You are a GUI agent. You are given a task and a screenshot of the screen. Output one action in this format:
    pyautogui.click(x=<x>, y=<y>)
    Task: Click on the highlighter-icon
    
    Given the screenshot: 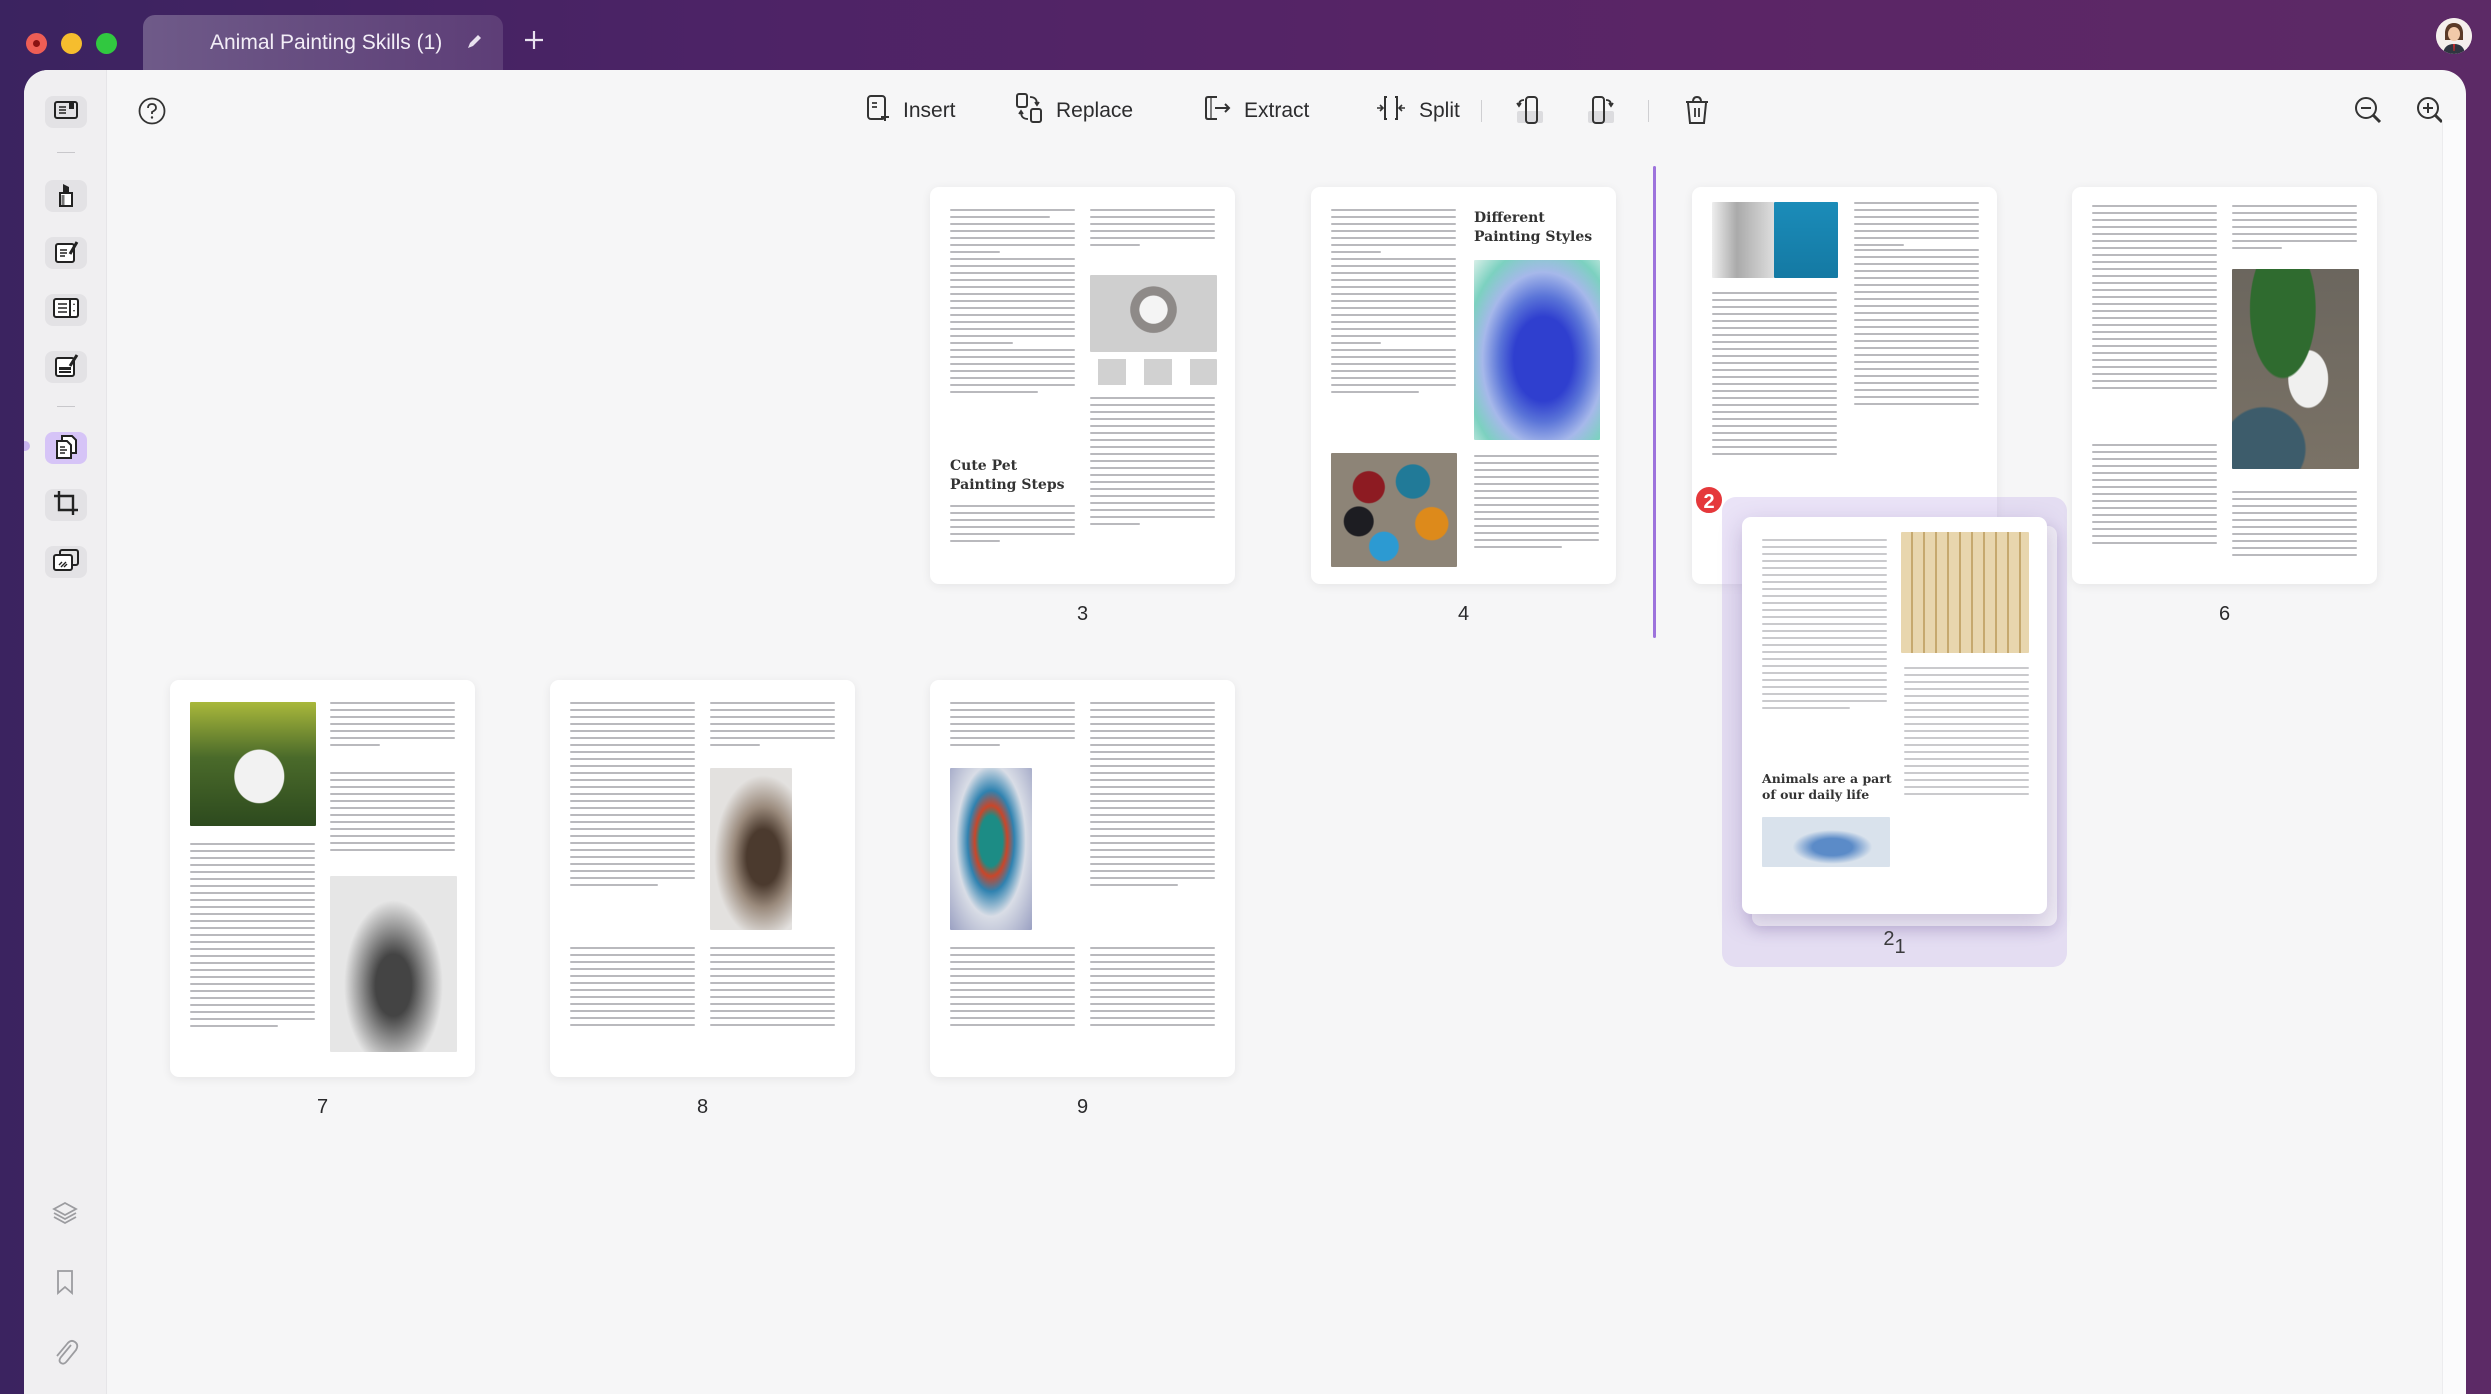 What is the action you would take?
    pyautogui.click(x=66, y=196)
    